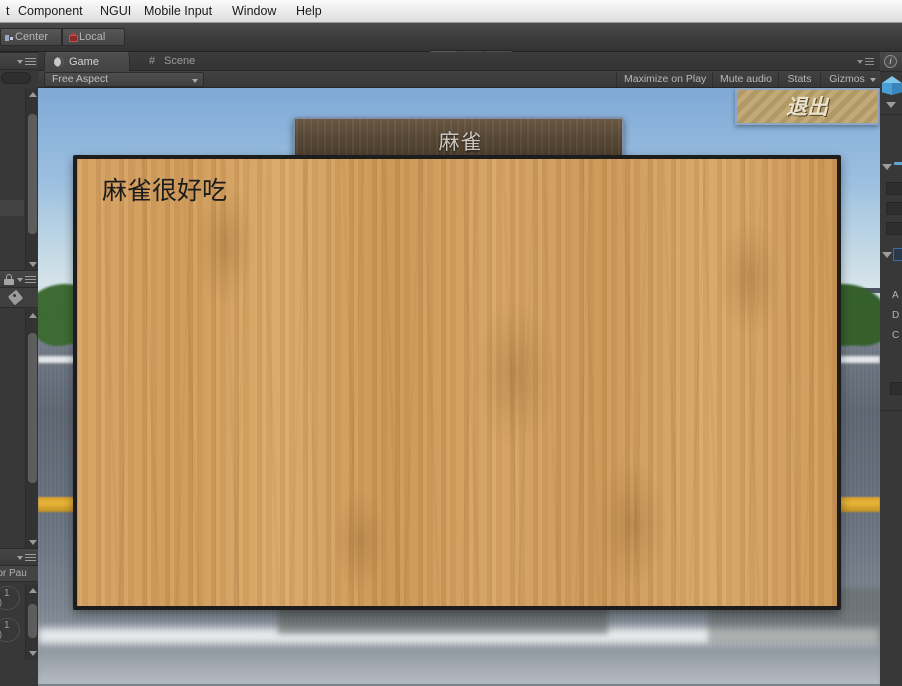 The height and width of the screenshot is (686, 902). What do you see at coordinates (459, 667) in the screenshot?
I see `gravel-shoulder` at bounding box center [459, 667].